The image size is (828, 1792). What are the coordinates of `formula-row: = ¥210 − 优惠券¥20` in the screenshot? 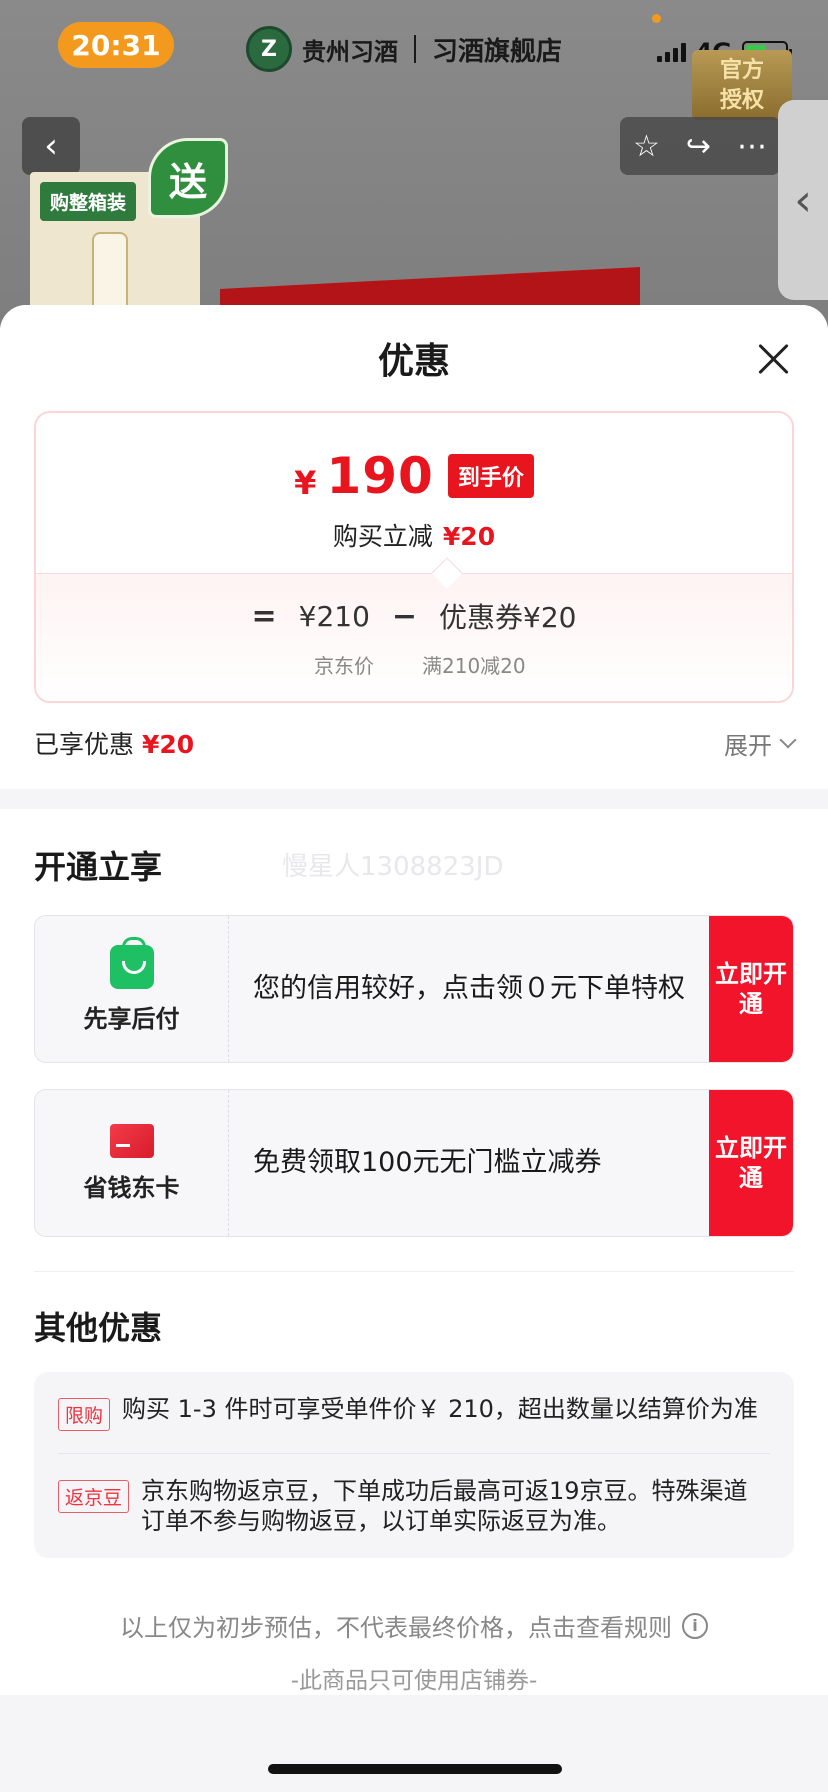 It's located at (414, 616).